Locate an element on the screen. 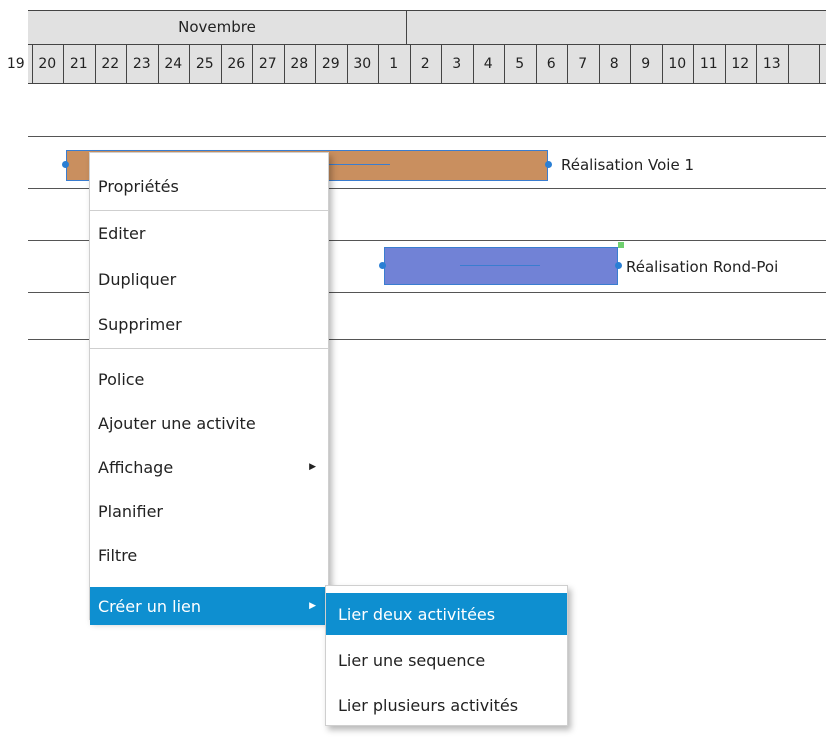 The height and width of the screenshot is (742, 826). menu-item-planifier: Planifier is located at coordinates (209, 511).